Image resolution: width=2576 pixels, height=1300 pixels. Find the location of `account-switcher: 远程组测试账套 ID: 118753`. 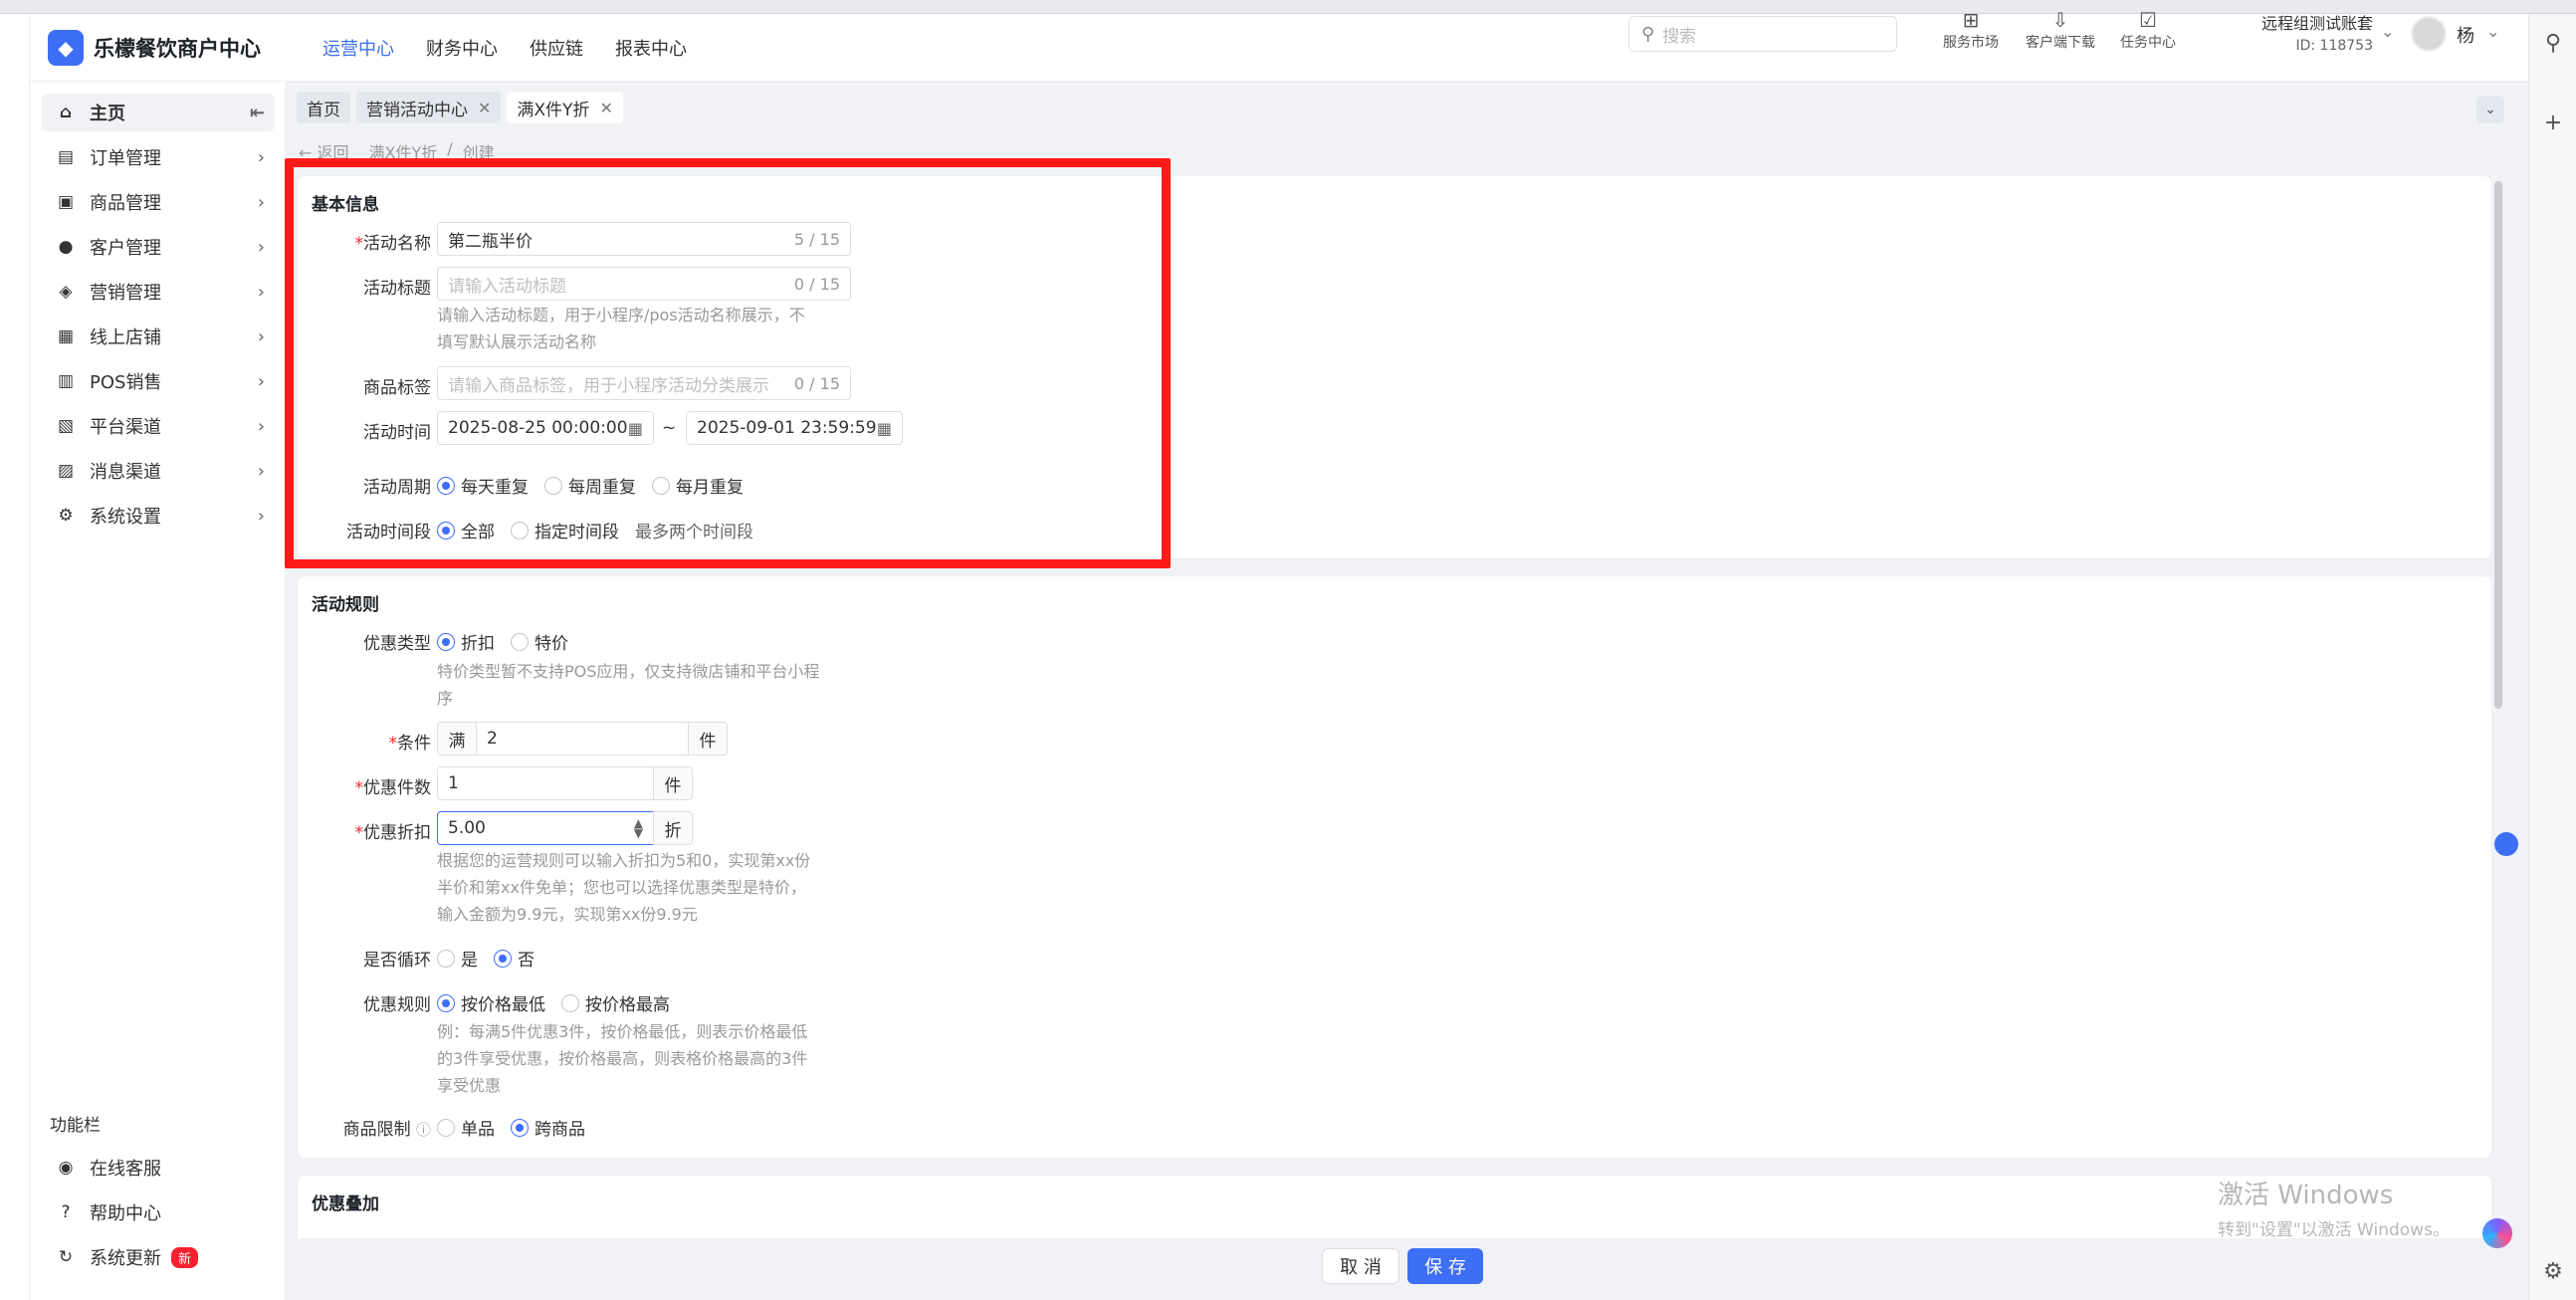

account-switcher: 远程组测试账套 ID: 118753 is located at coordinates (2288, 32).